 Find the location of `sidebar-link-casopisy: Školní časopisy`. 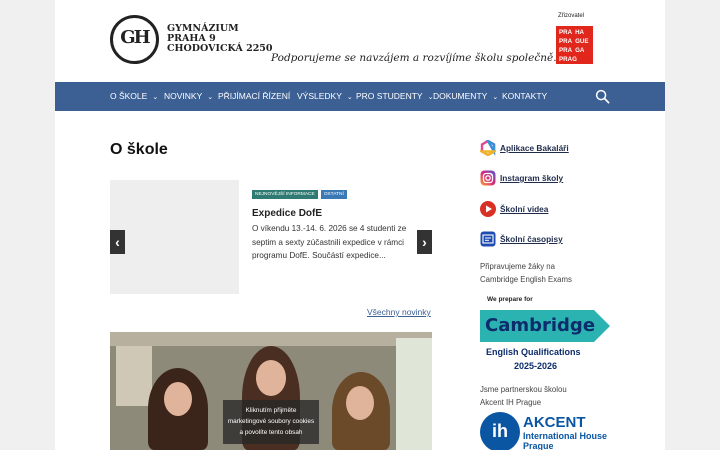

sidebar-link-casopisy: Školní časopisy is located at coordinates (521, 239).